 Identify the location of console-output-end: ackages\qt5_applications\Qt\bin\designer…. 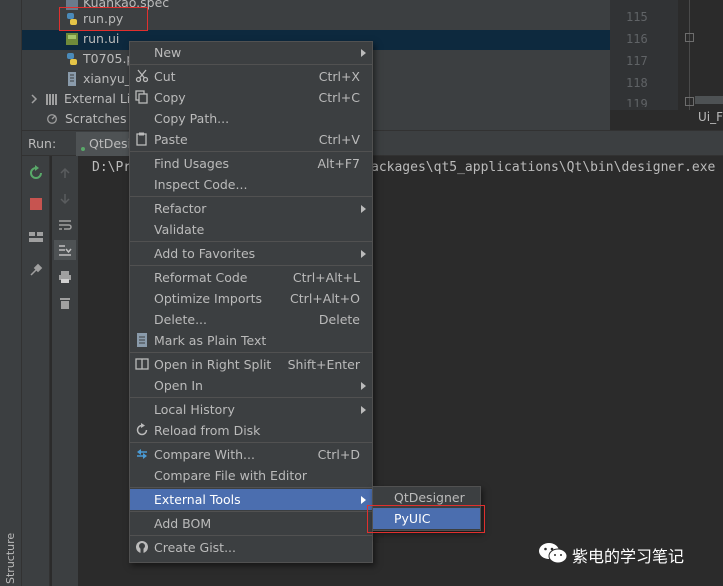
(543, 167).